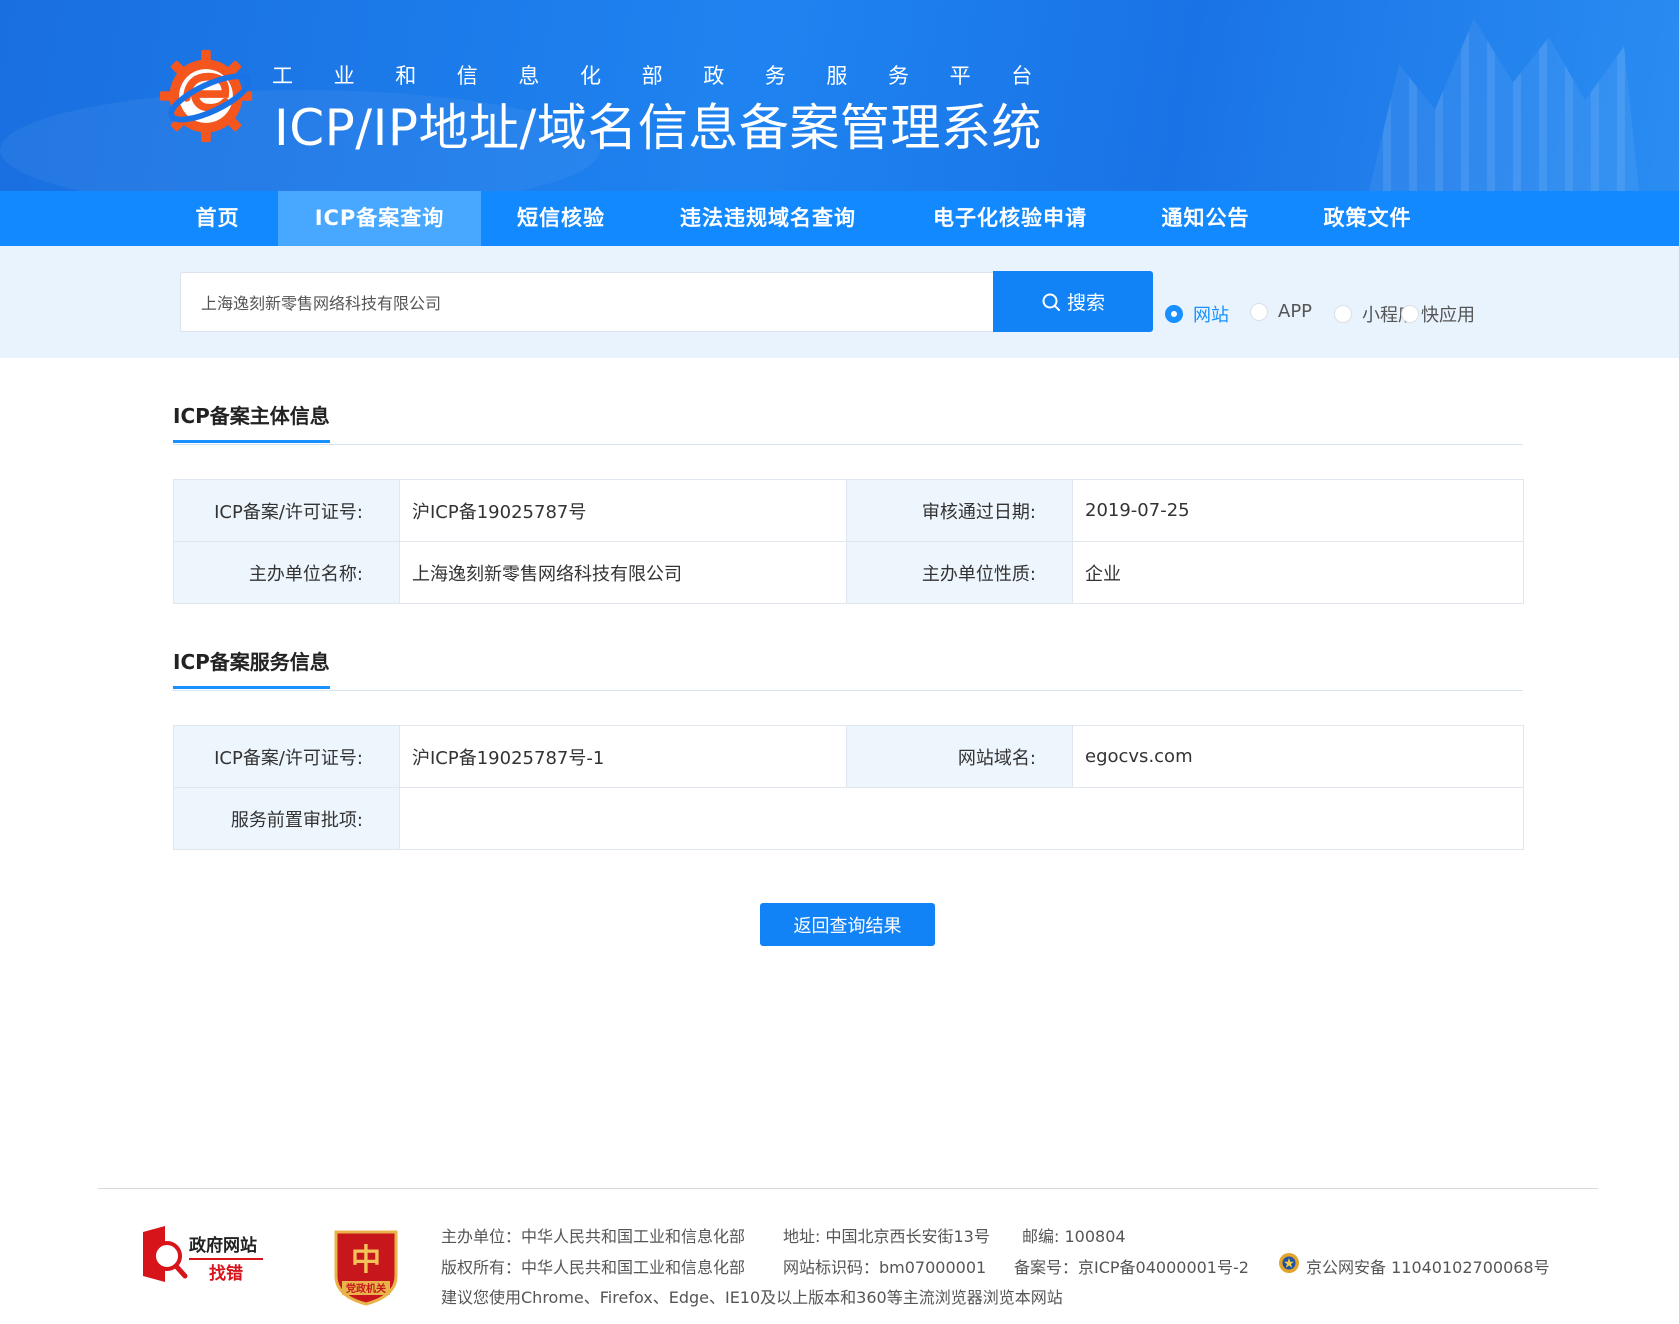 Image resolution: width=1679 pixels, height=1324 pixels. What do you see at coordinates (286, 818) in the screenshot?
I see `pre-approval-label: 服务前置审批项:` at bounding box center [286, 818].